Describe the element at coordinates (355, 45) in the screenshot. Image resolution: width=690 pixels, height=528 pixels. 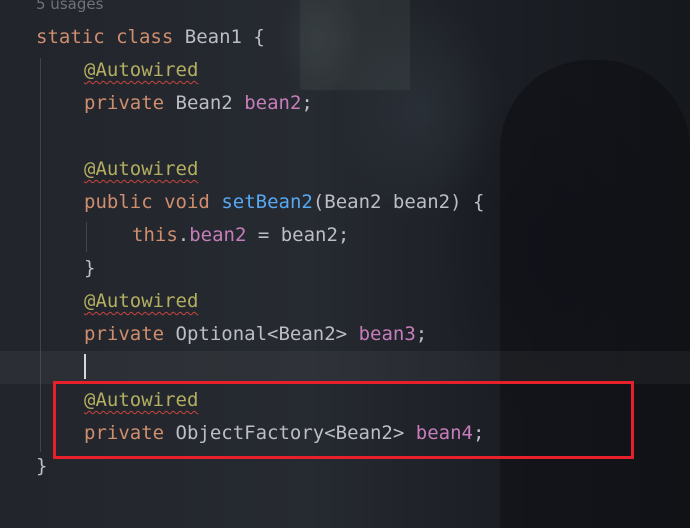
I see `background-wallpaper` at that location.